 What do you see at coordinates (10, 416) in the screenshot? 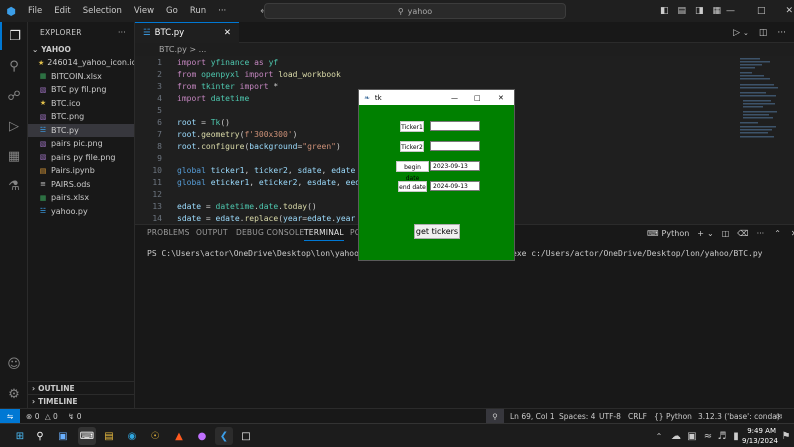
I see `remote-icon: ⇋` at bounding box center [10, 416].